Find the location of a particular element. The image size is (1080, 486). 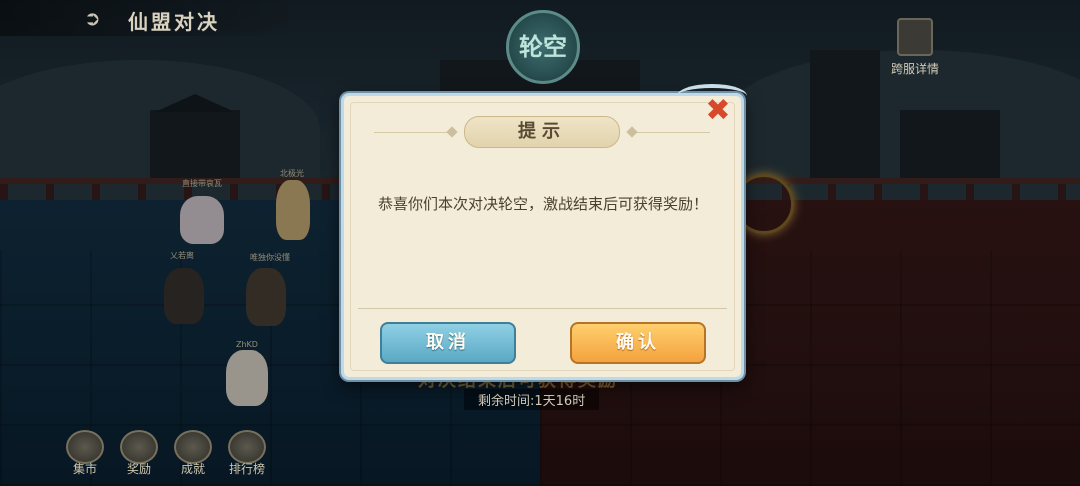

dialog-title: 提示 is located at coordinates (542, 132).